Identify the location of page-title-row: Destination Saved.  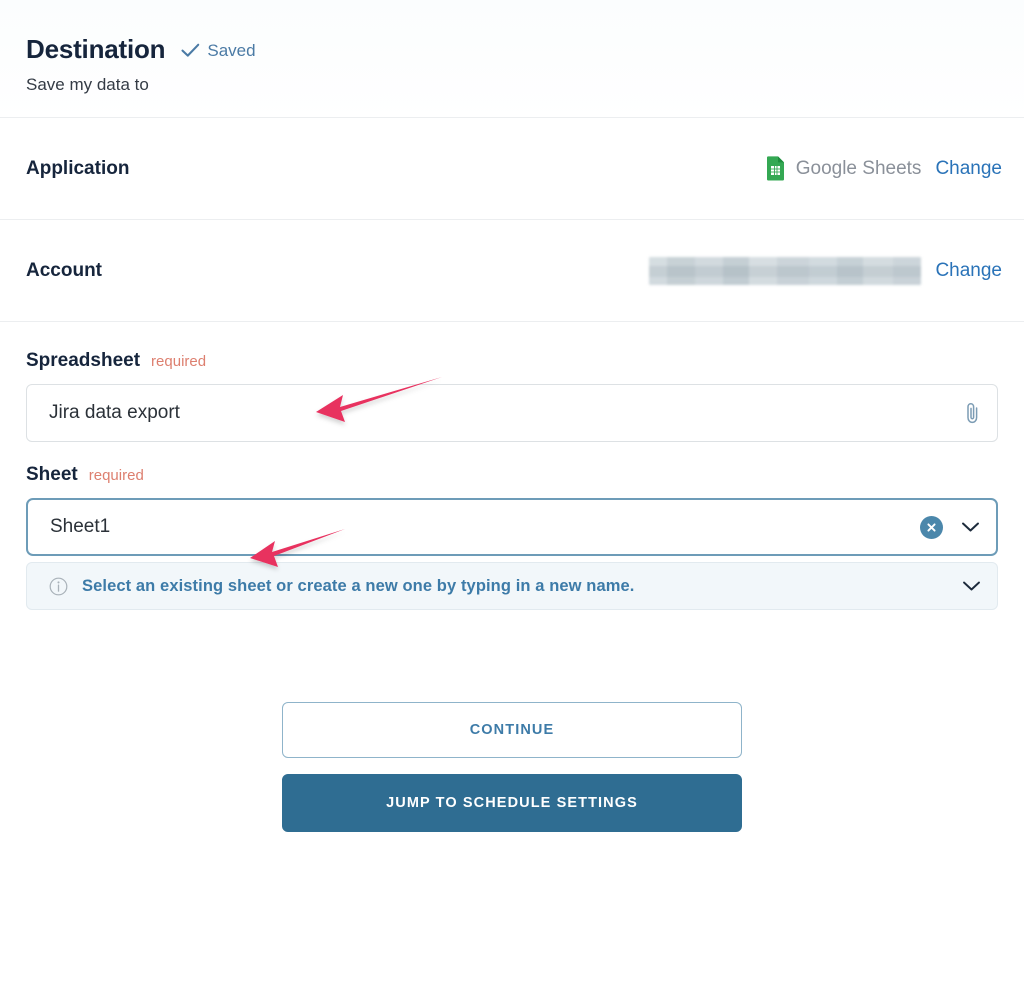
(512, 49).